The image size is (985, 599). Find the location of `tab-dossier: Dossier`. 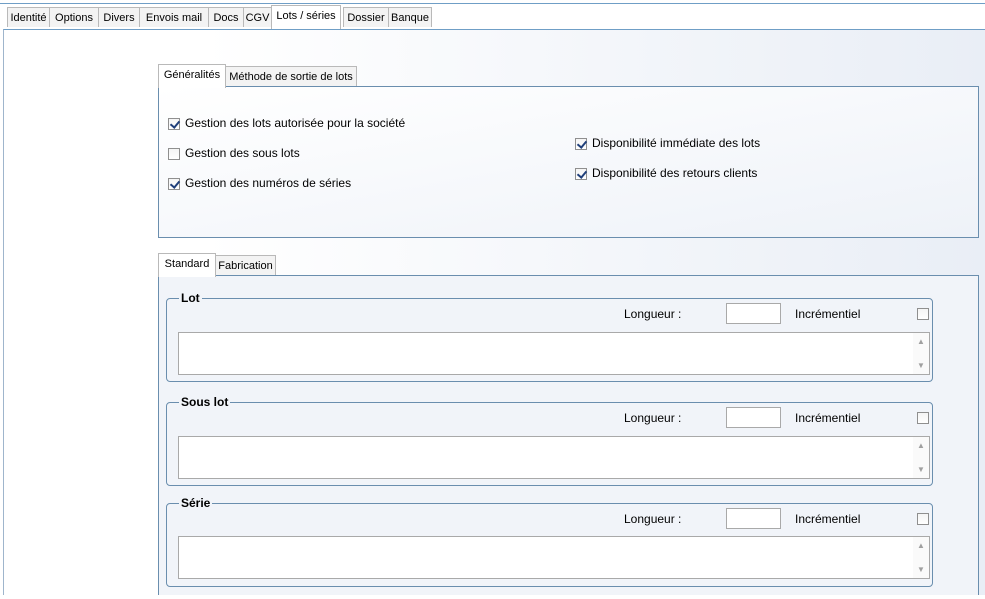

tab-dossier: Dossier is located at coordinates (366, 17).